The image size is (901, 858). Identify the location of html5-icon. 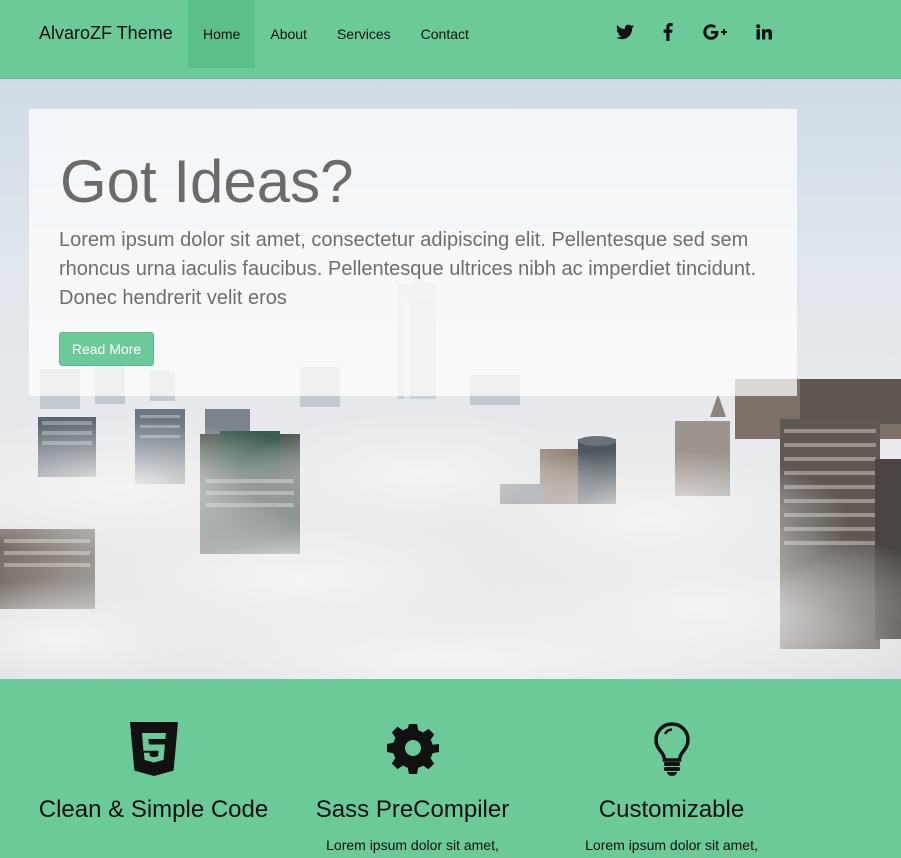
(153, 751).